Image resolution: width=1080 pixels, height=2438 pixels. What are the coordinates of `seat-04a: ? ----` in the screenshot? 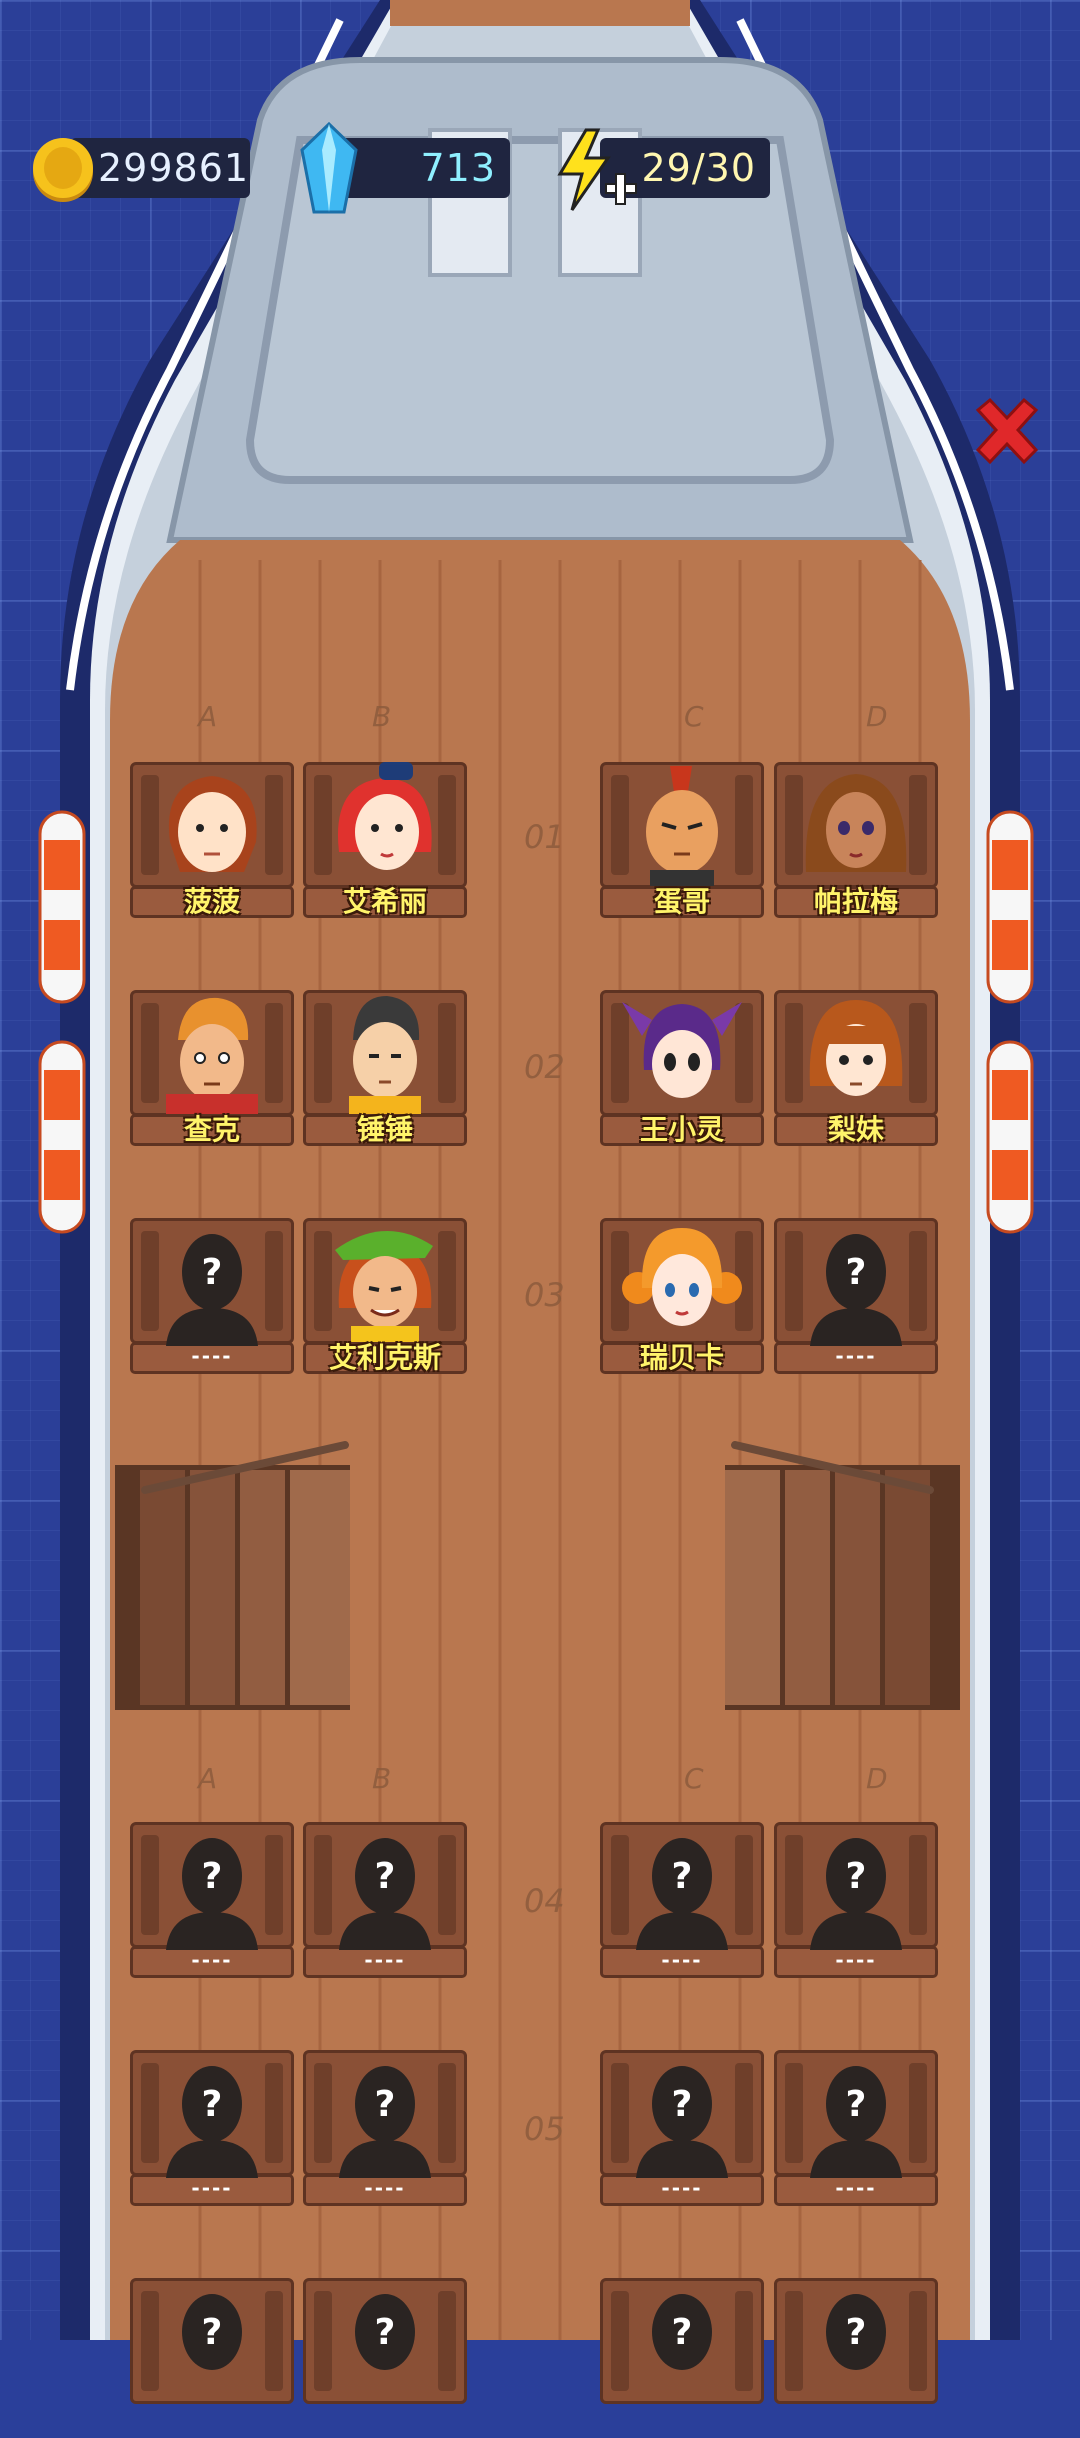 It's located at (212, 1902).